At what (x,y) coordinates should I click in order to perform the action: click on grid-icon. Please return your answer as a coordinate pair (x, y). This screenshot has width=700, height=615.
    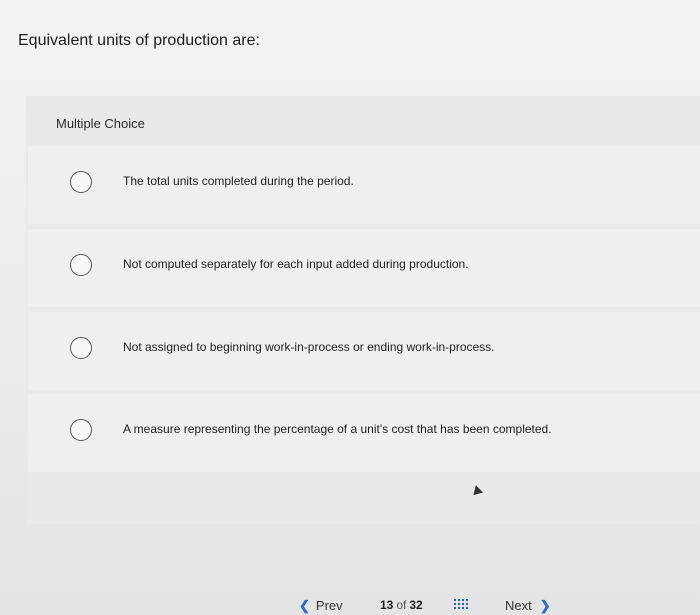
    Looking at the image, I should click on (461, 605).